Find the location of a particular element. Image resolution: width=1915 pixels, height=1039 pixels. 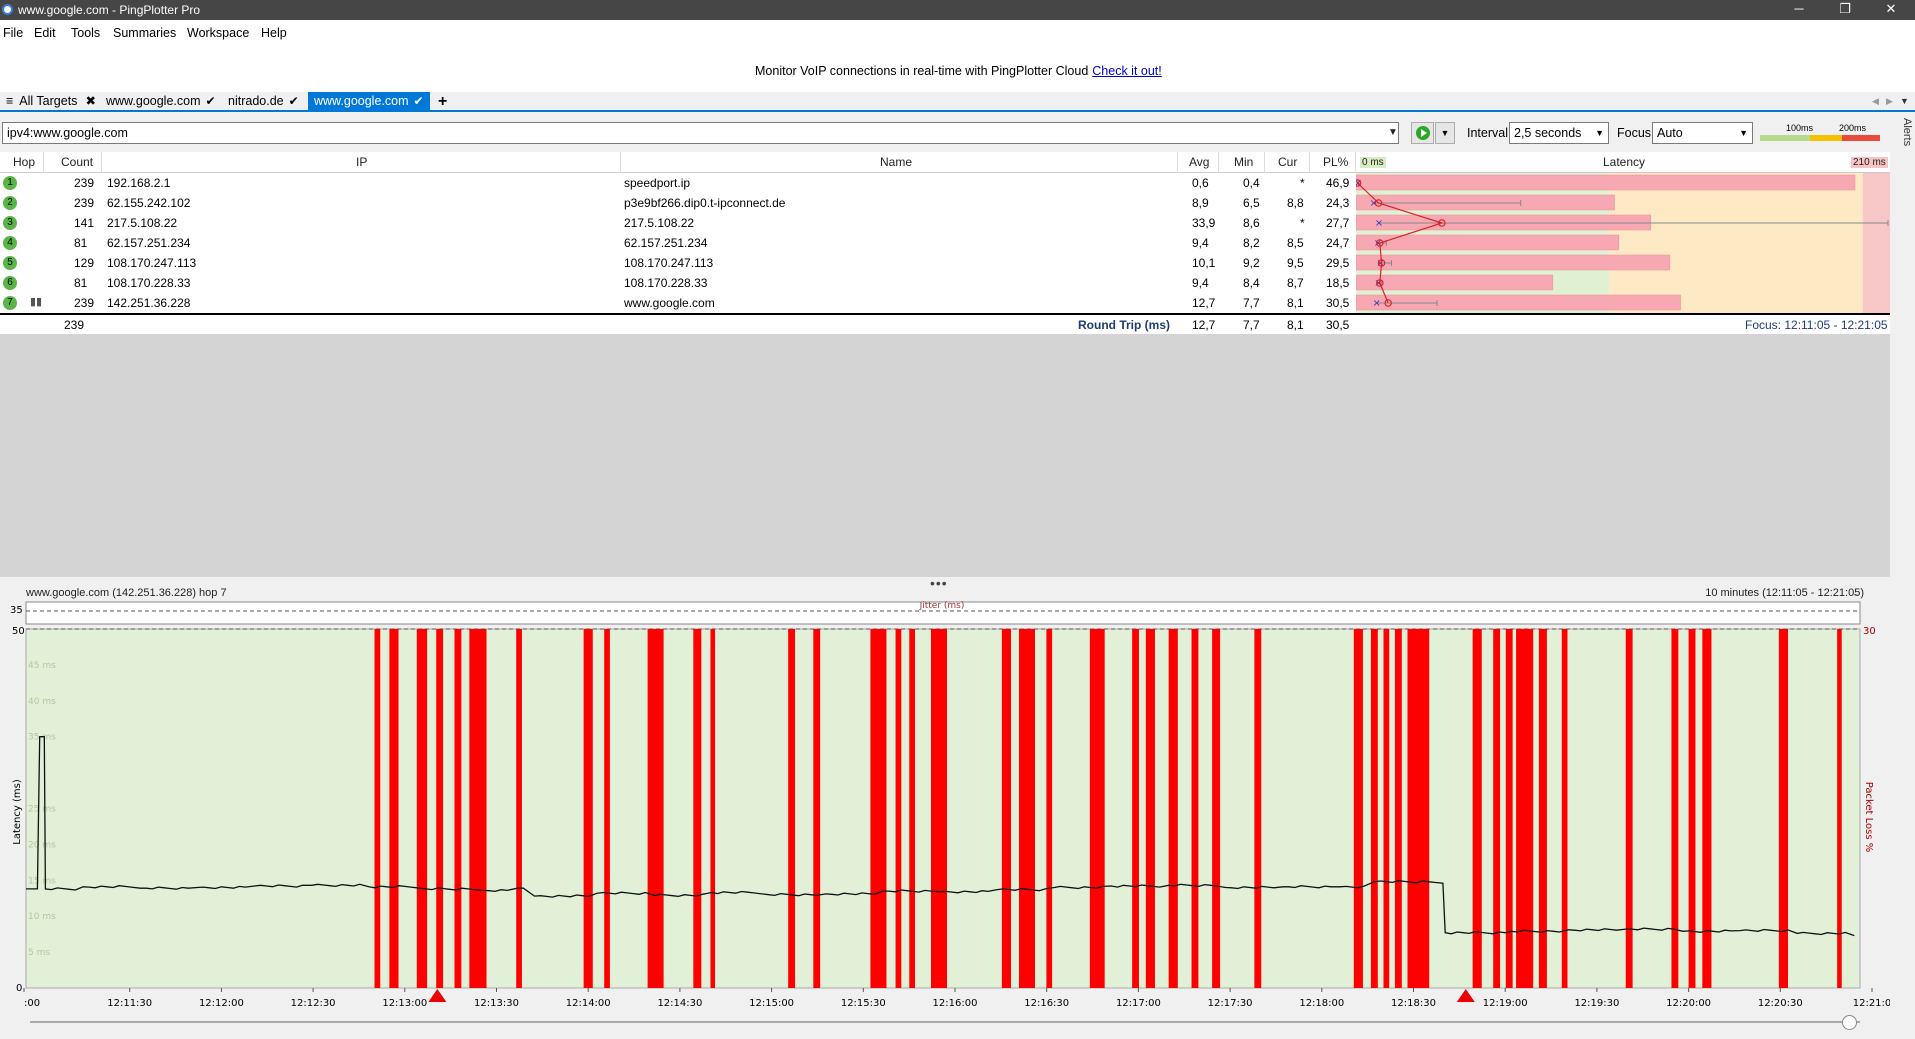

hop-ip: 108.170.247.113 is located at coordinates (152, 263).